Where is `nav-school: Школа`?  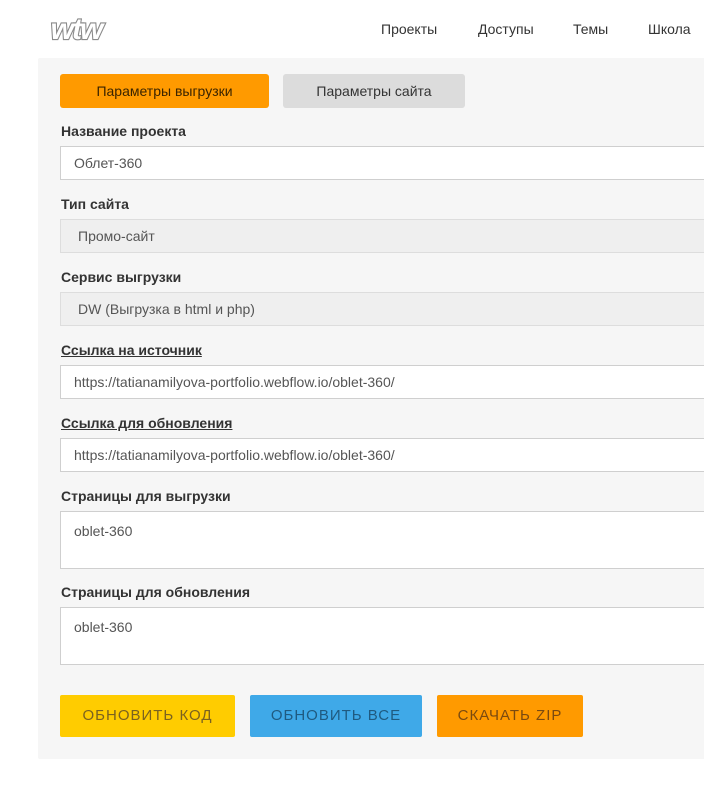 nav-school: Школа is located at coordinates (669, 29).